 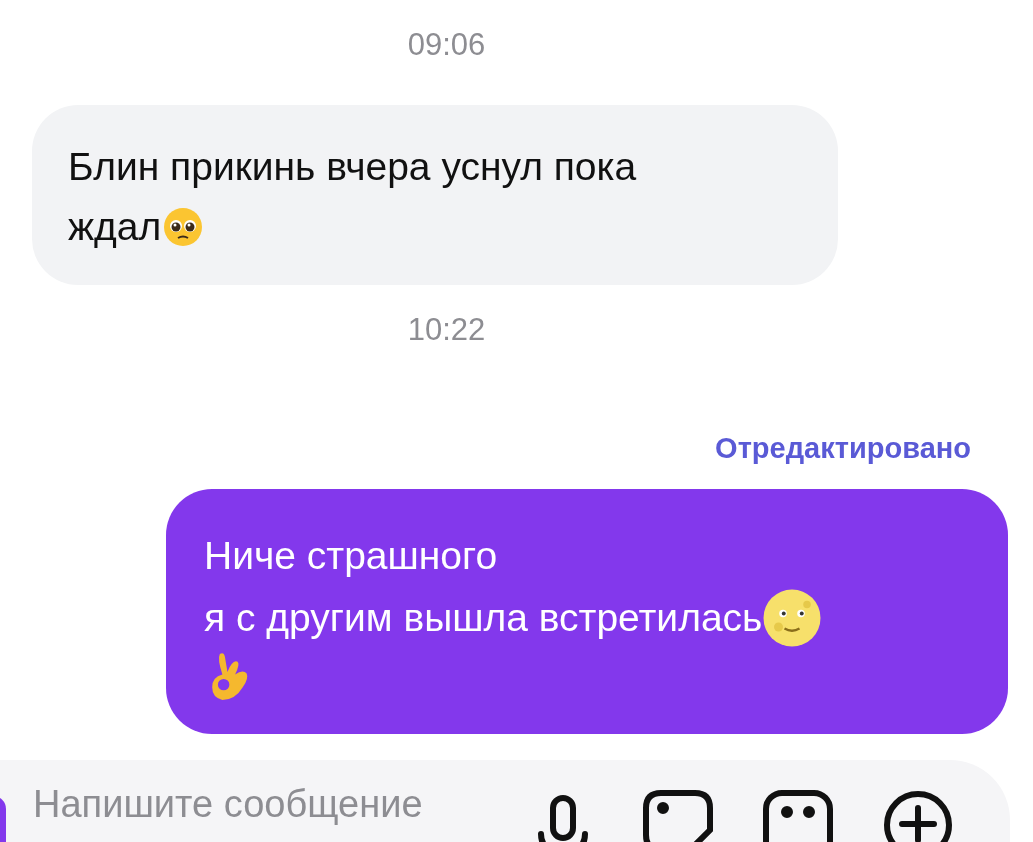 I want to click on add-icon, so click(x=918, y=815).